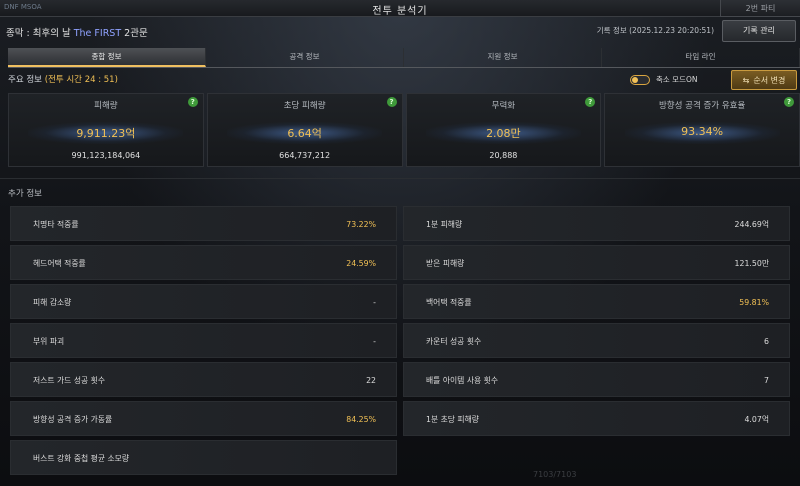 The width and height of the screenshot is (800, 486). Describe the element at coordinates (503, 57) in the screenshot. I see `tab-support: 지원 정보` at that location.